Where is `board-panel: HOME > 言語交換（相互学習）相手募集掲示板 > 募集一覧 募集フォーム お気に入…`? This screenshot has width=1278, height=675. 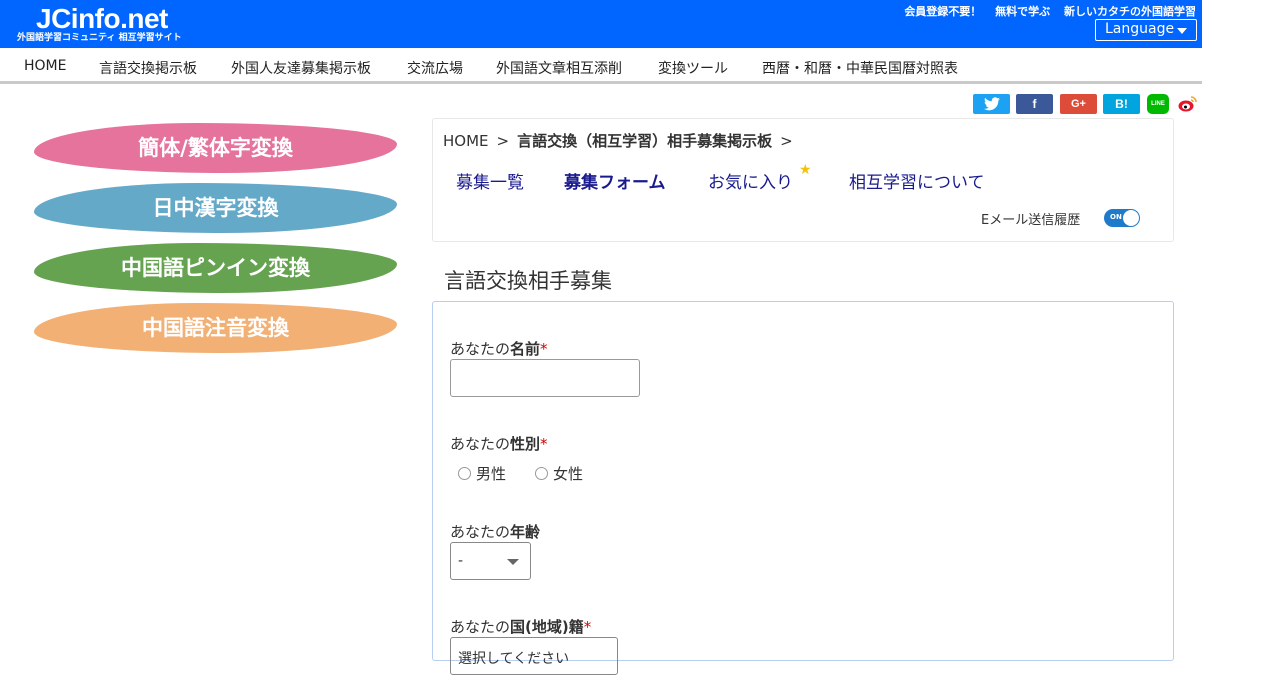
board-panel: HOME > 言語交換（相互学習）相手募集掲示板 > 募集一覧 募集フォーム お気に入… is located at coordinates (803, 180).